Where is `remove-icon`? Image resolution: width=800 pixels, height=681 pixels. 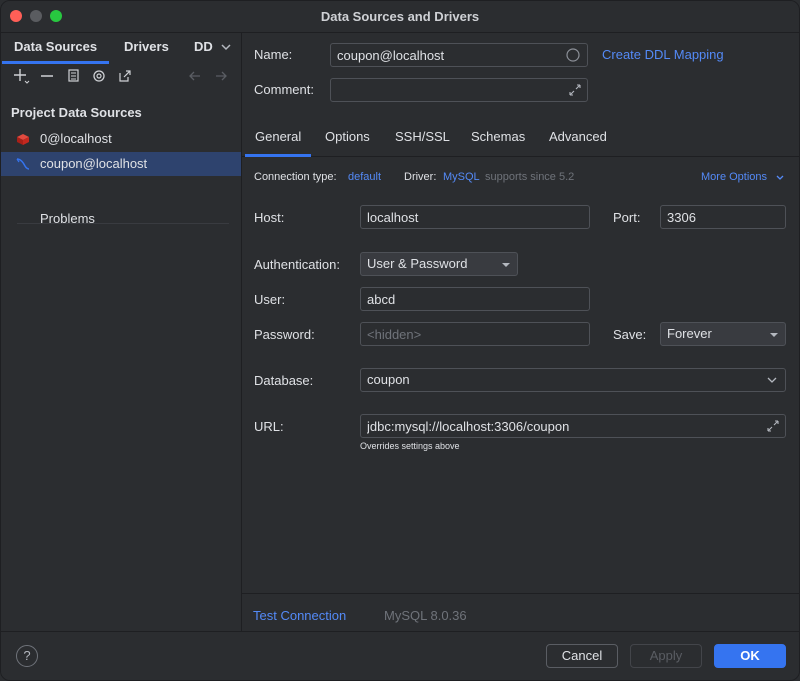 remove-icon is located at coordinates (47, 76).